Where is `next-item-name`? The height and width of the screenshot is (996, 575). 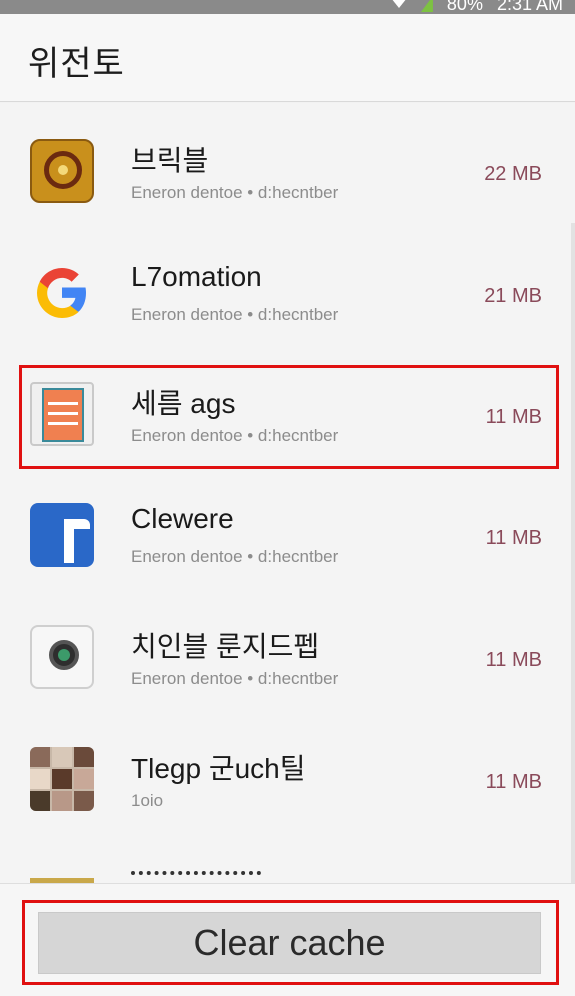
next-item-name is located at coordinates (196, 877).